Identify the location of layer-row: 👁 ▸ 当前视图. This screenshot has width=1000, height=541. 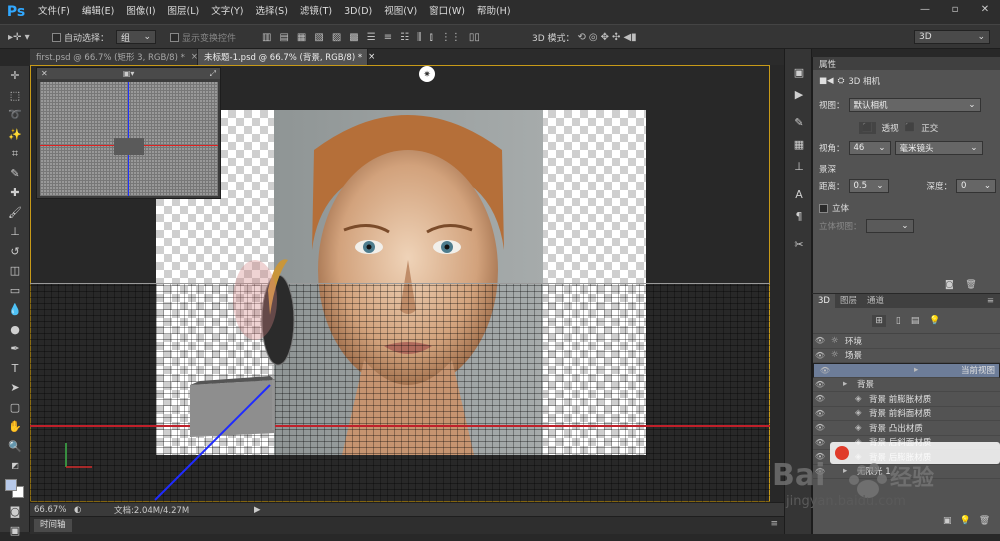
(906, 370).